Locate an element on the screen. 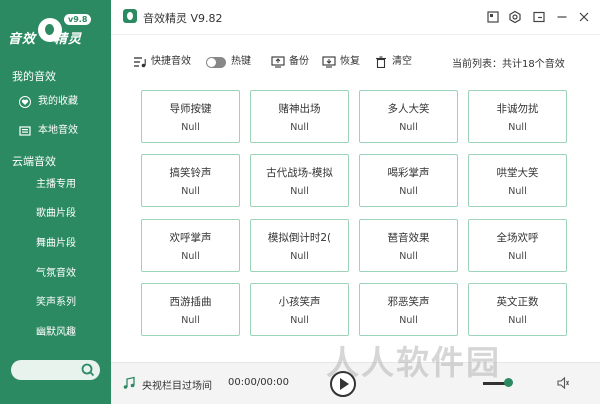 Image resolution: width=600 pixels, height=404 pixels. sidebar-item-streamer: 主播专用 is located at coordinates (55, 185).